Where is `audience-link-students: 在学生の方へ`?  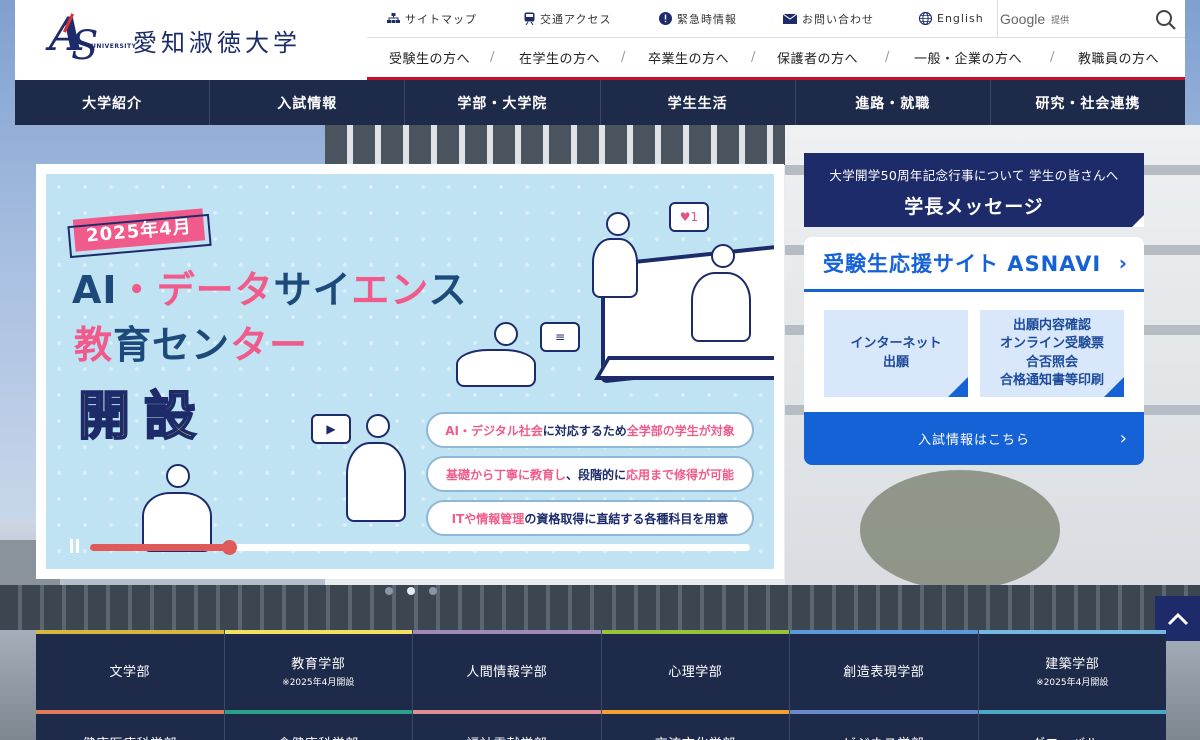 audience-link-students: 在学生の方へ is located at coordinates (559, 57).